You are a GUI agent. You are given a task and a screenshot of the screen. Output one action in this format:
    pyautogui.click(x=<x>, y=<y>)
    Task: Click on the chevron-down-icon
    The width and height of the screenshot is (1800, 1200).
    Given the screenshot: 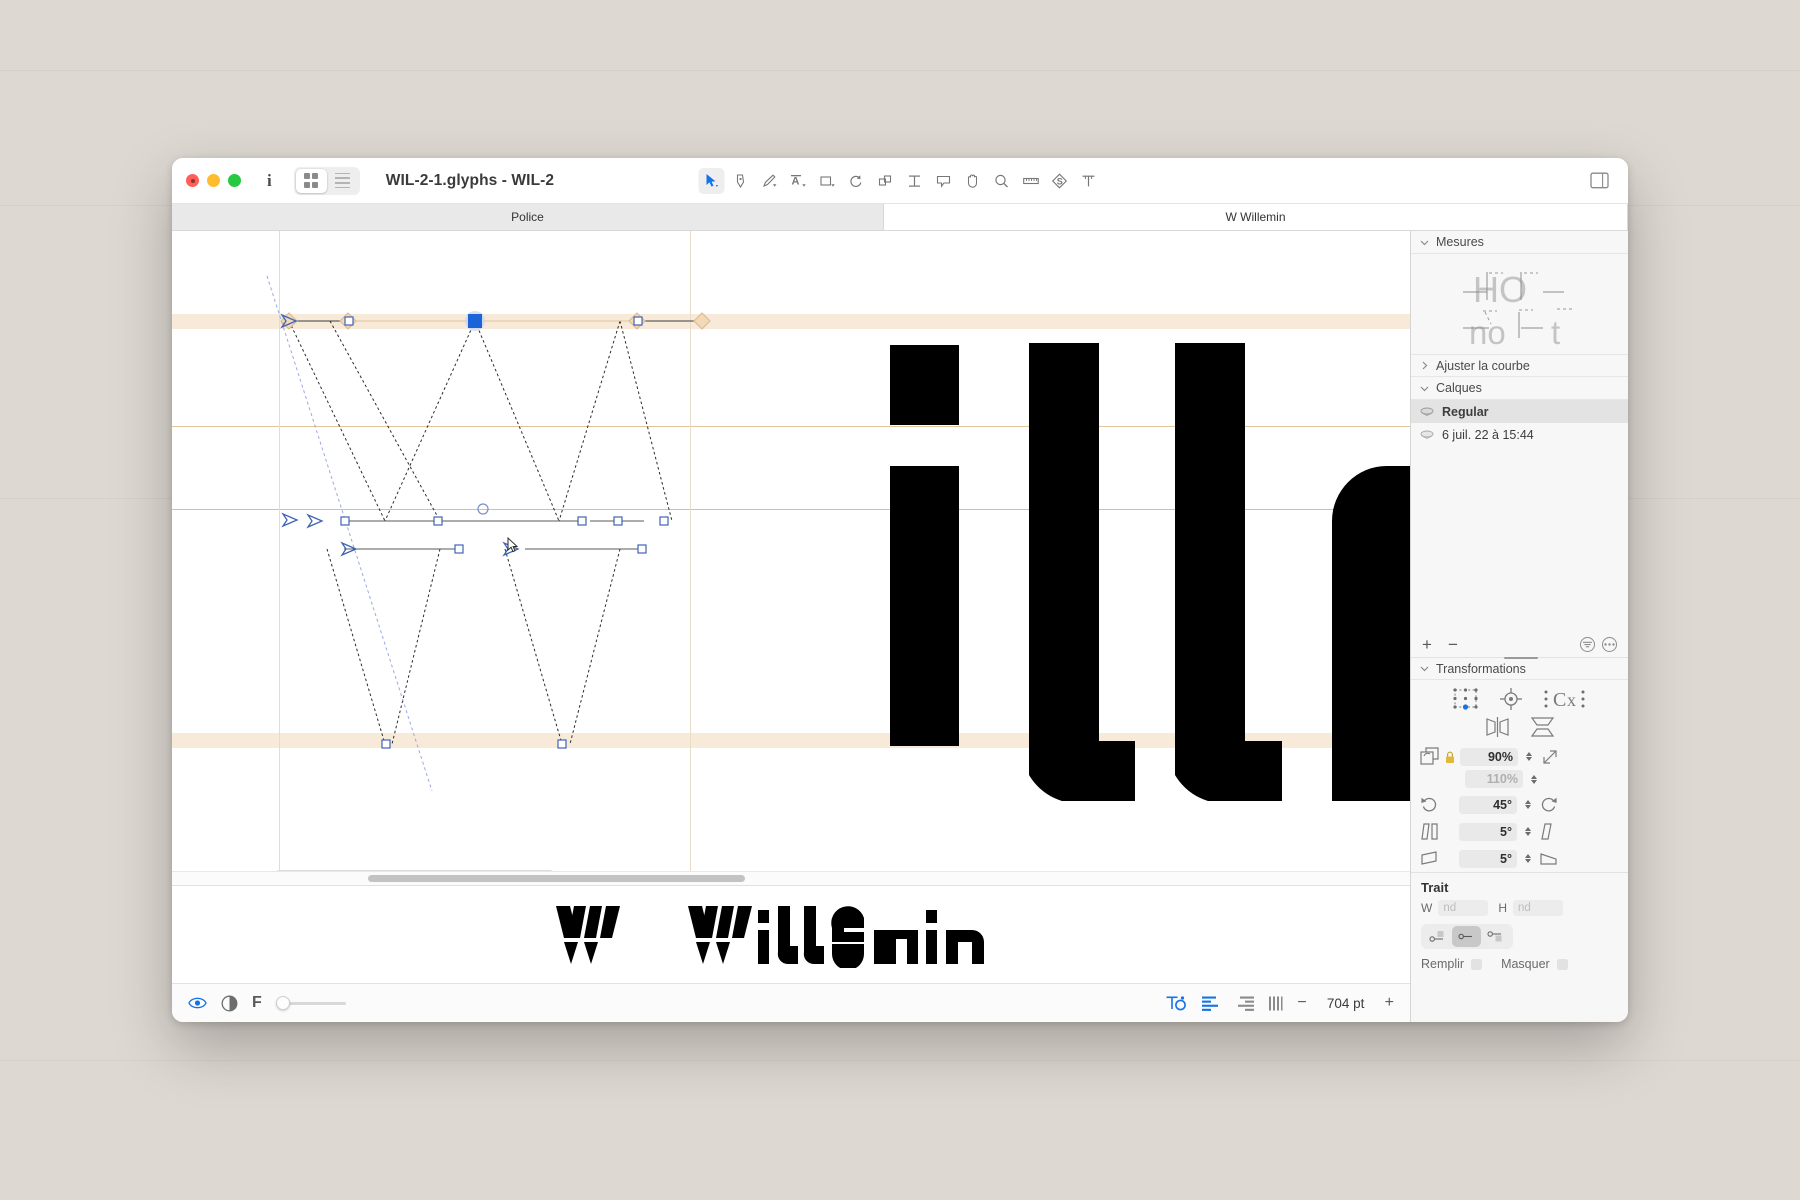 What is the action you would take?
    pyautogui.click(x=1424, y=242)
    